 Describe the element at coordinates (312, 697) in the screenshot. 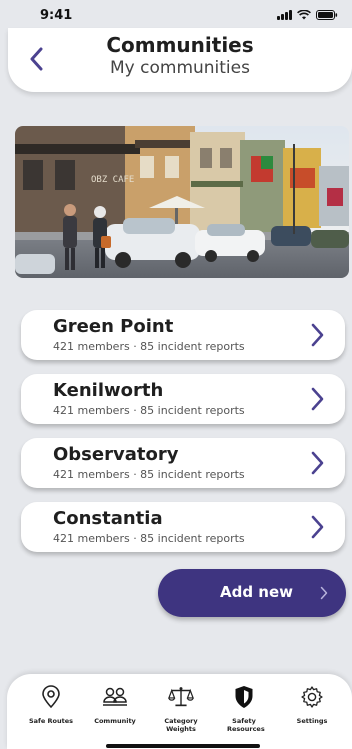

I see `gear-icon` at that location.